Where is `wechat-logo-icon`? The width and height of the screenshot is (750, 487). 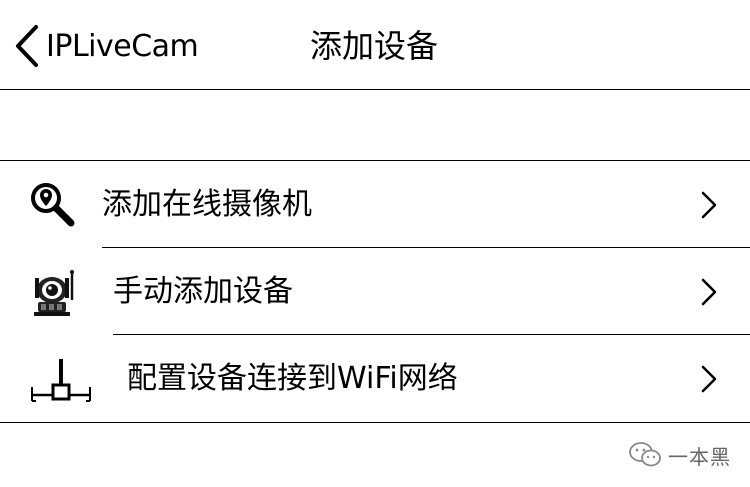
wechat-logo-icon is located at coordinates (645, 454).